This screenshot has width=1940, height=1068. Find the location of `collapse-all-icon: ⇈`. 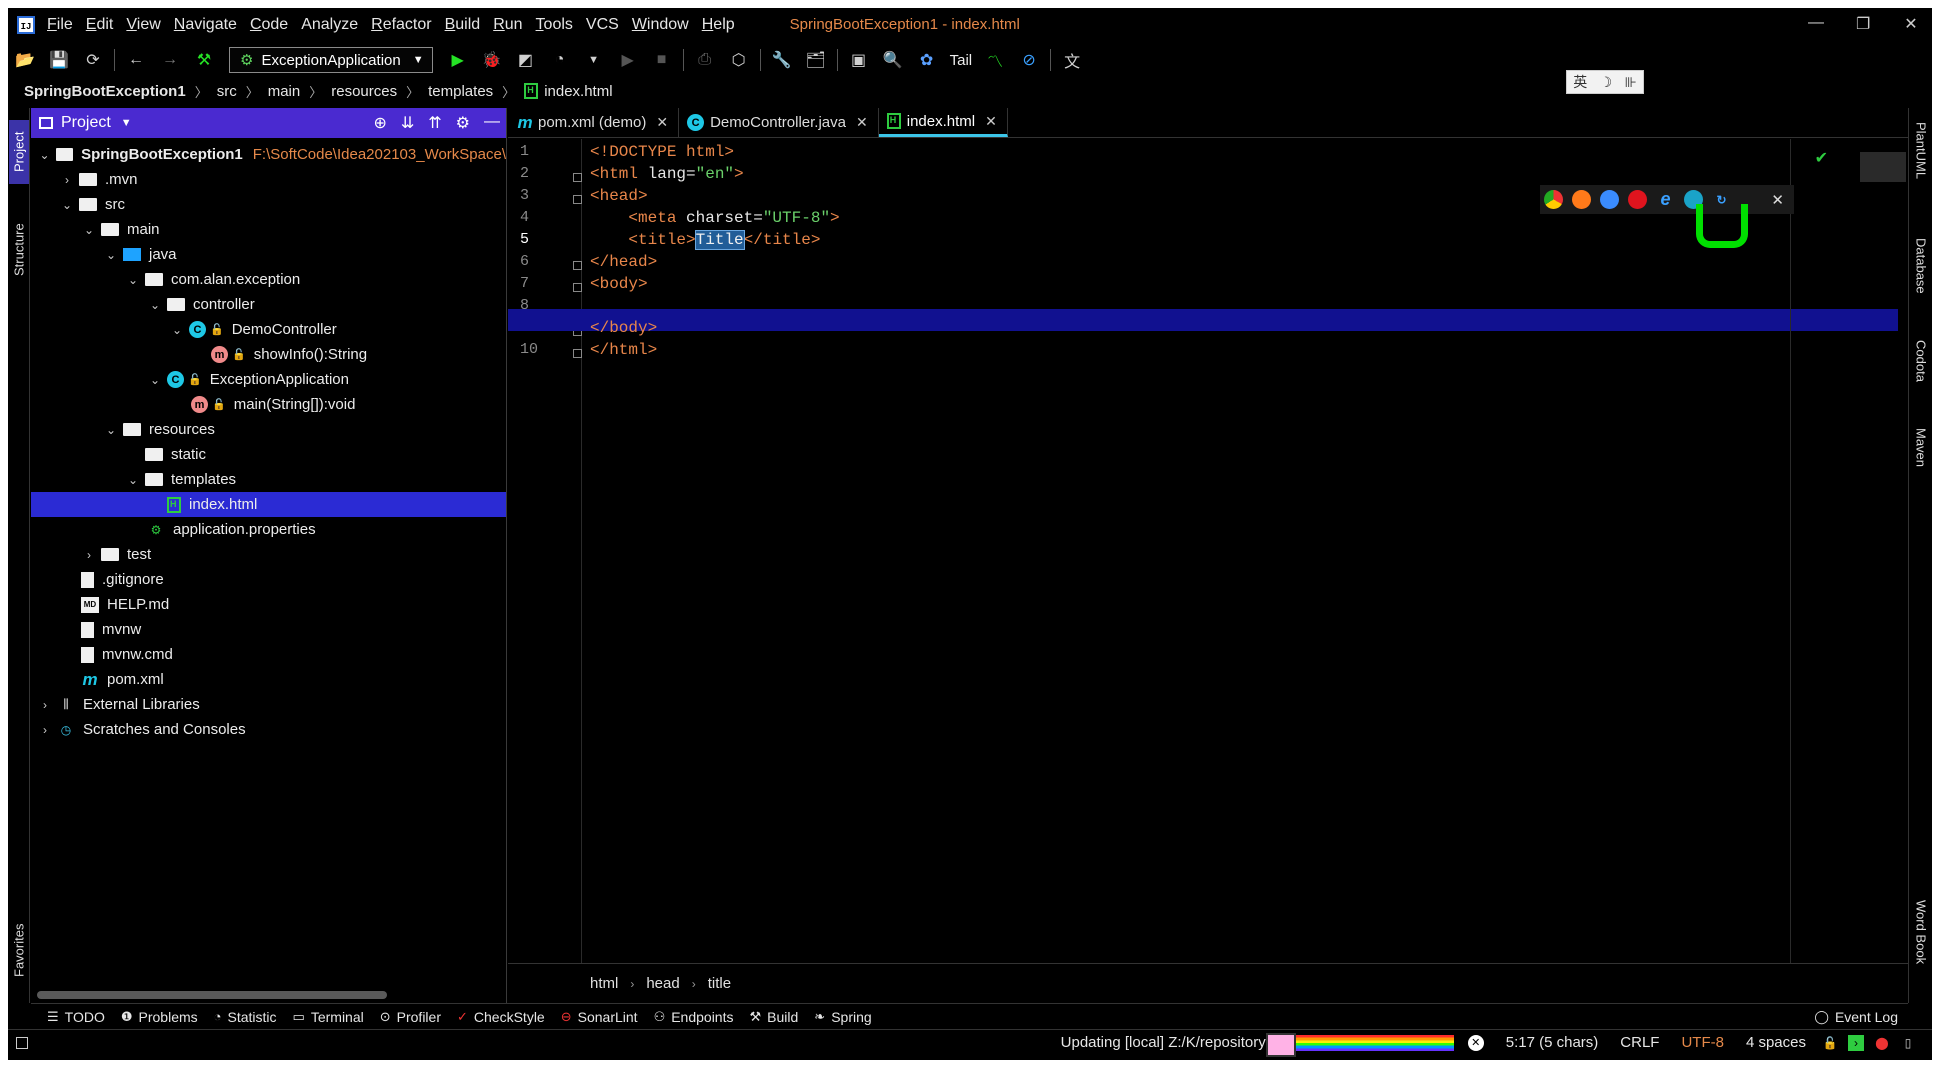

collapse-all-icon: ⇈ is located at coordinates (434, 123).